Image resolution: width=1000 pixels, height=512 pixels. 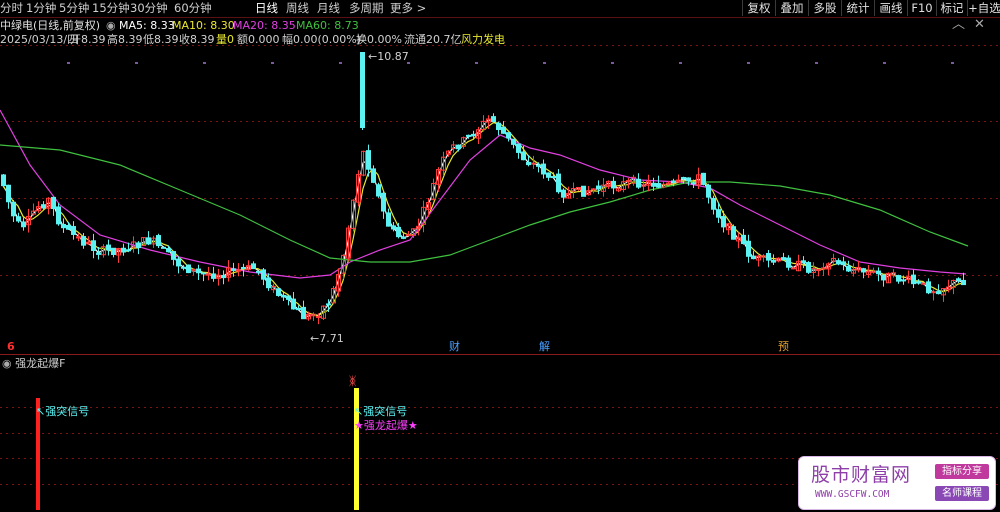 What do you see at coordinates (758, 8) in the screenshot?
I see `adjust-button: 复权` at bounding box center [758, 8].